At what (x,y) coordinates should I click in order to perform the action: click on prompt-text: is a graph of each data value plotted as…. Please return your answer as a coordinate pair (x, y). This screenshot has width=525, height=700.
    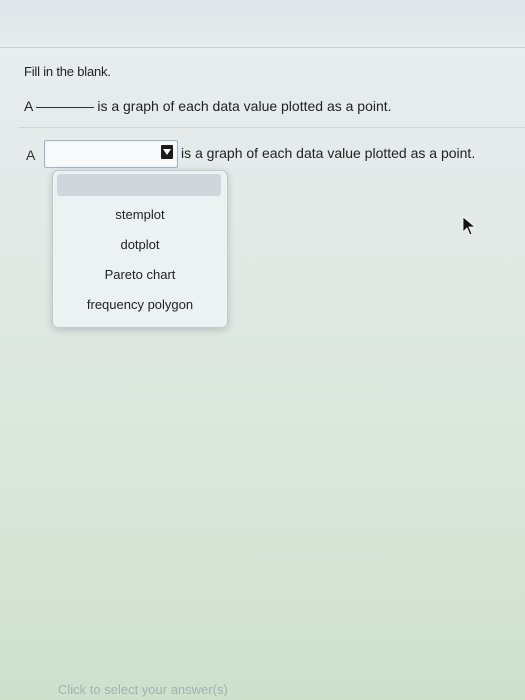
    Looking at the image, I should click on (244, 106).